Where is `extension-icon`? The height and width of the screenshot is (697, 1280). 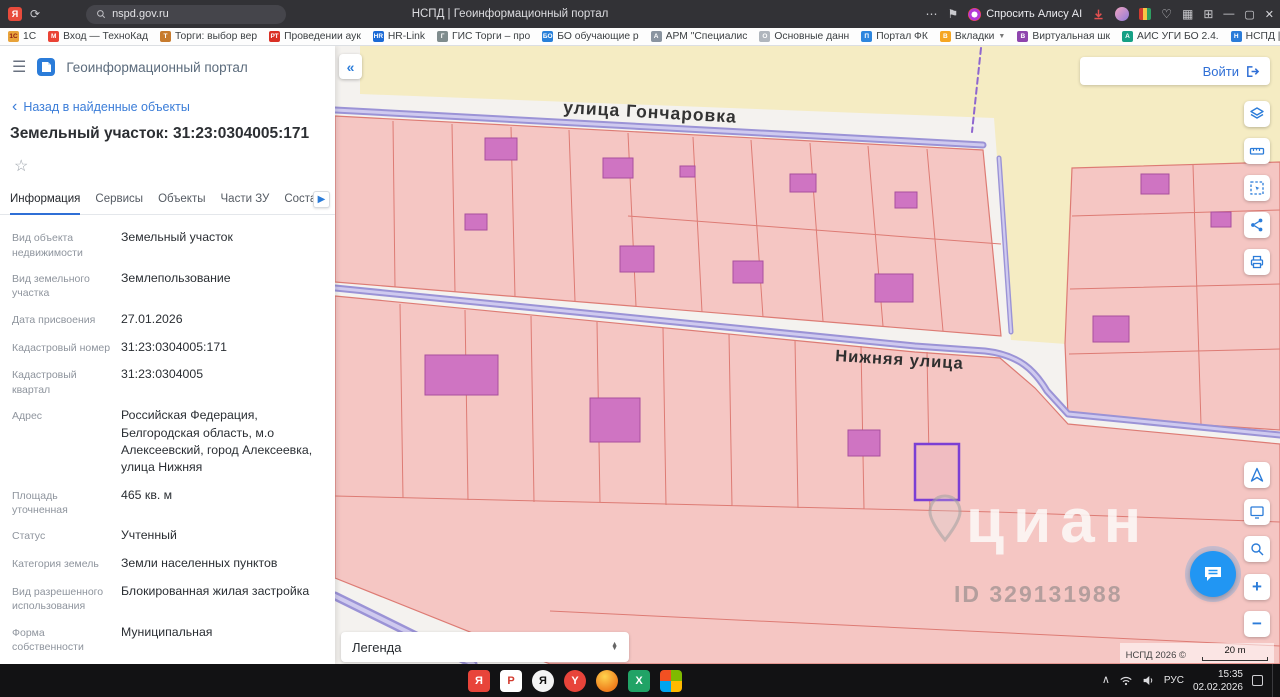 extension-icon is located at coordinates (1145, 14).